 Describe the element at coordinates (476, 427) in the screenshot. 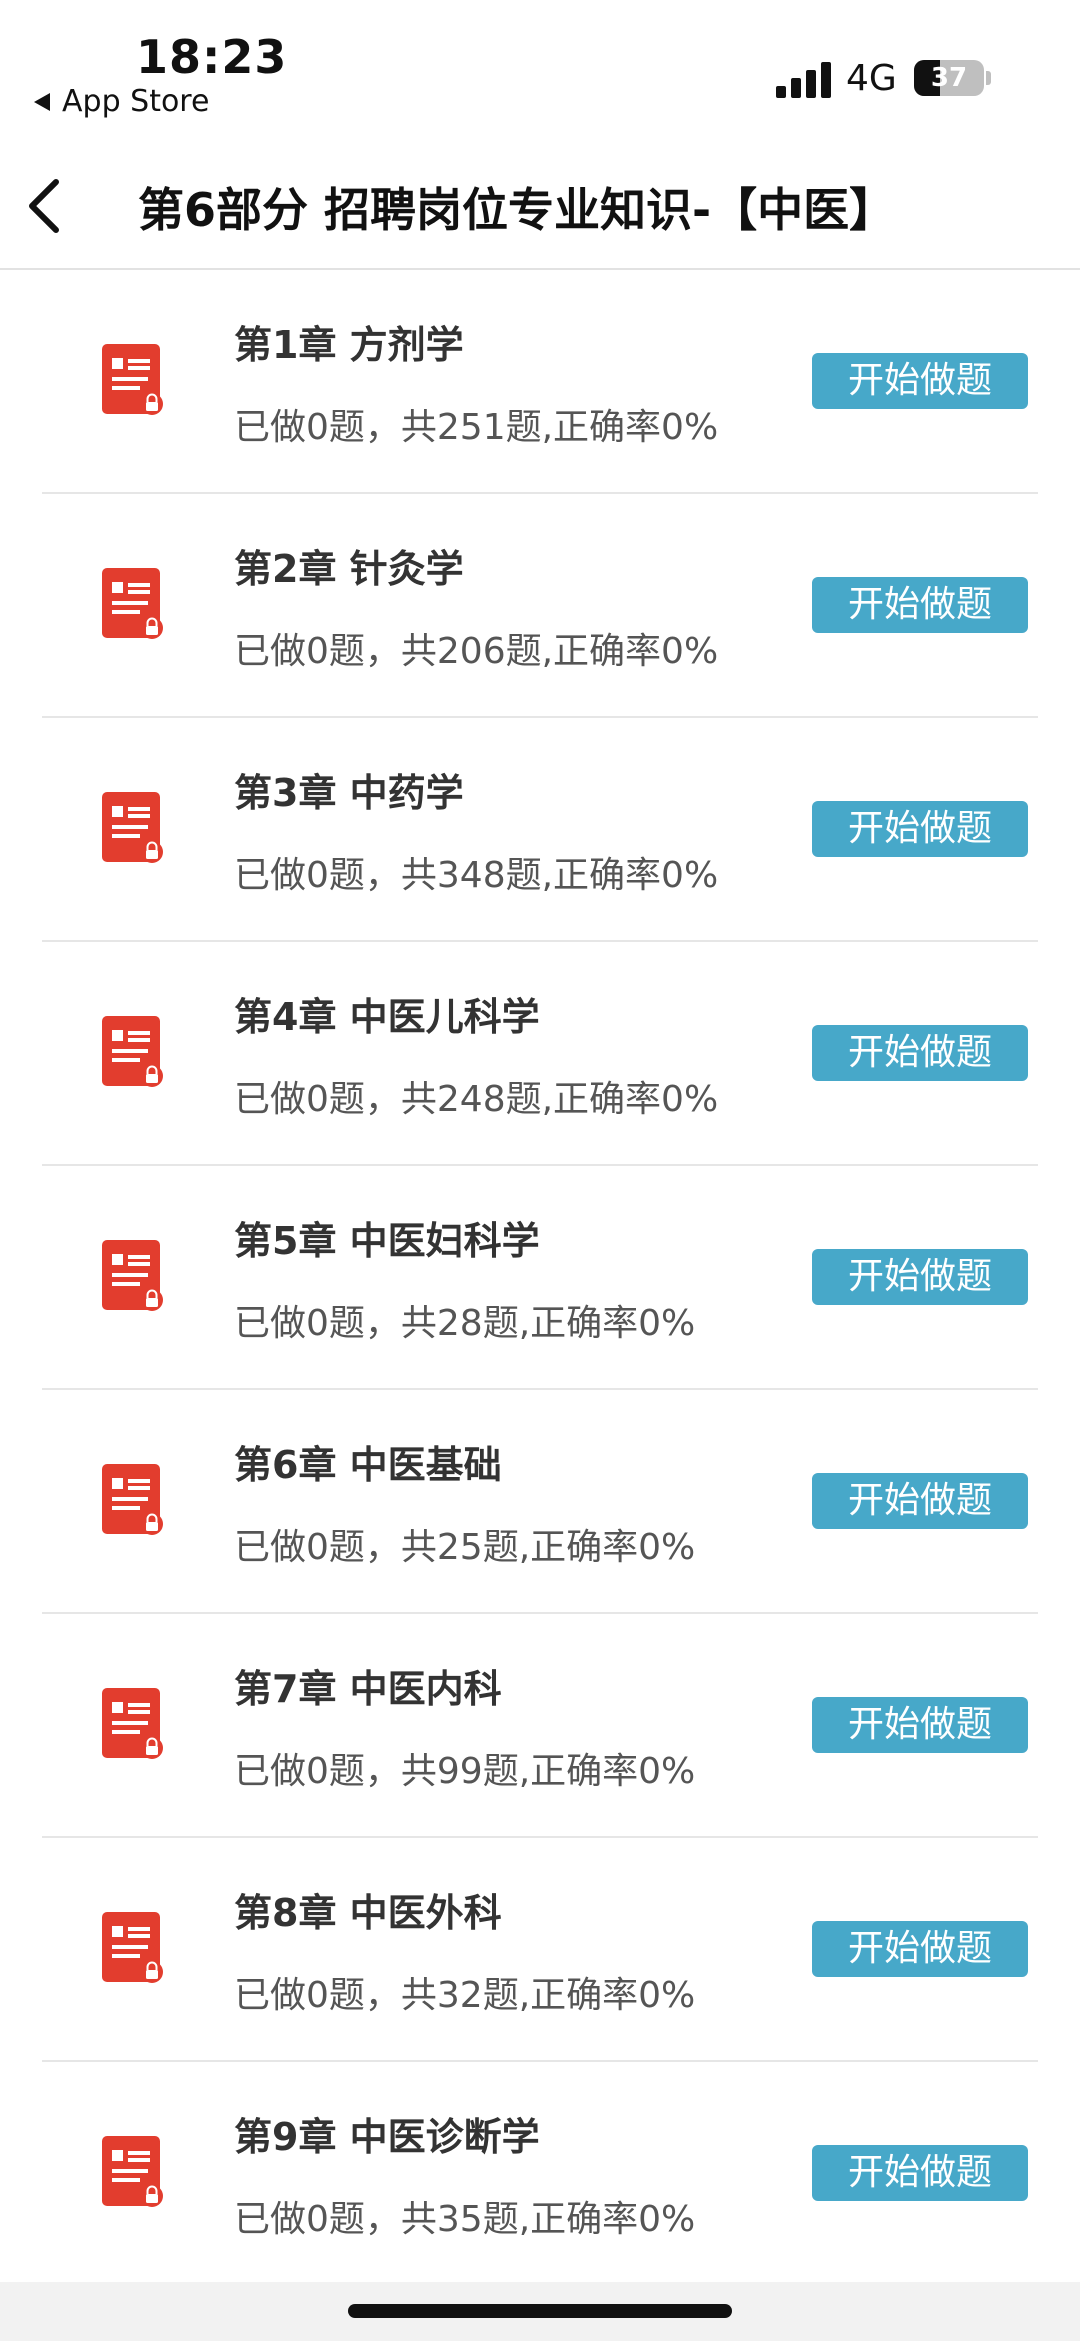

I see `chapter-stats: 已做0题，共251题,正确率0%` at that location.